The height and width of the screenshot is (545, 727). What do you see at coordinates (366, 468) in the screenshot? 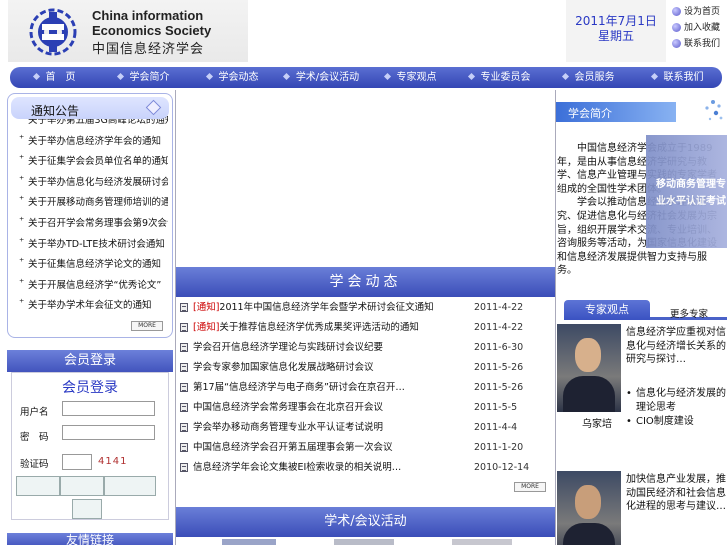
I see `list-item: 信息经济学年会论文集被EI检索收录的相关说明… 2010-12-14` at bounding box center [366, 468].